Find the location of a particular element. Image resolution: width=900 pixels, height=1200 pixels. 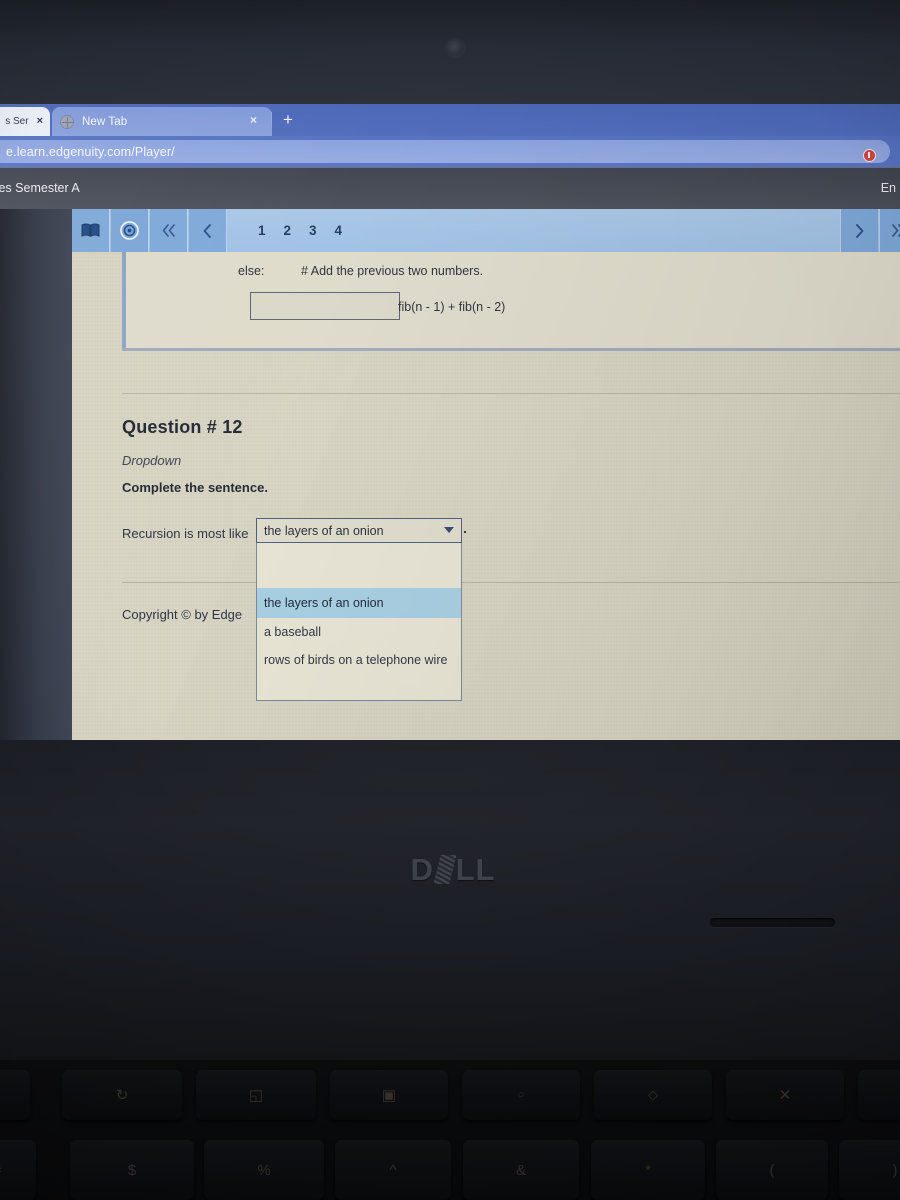

keyboard-function-row: ↻ ↻ ◱ ▣ ○ ◇ ✕ is located at coordinates (450, 1095).